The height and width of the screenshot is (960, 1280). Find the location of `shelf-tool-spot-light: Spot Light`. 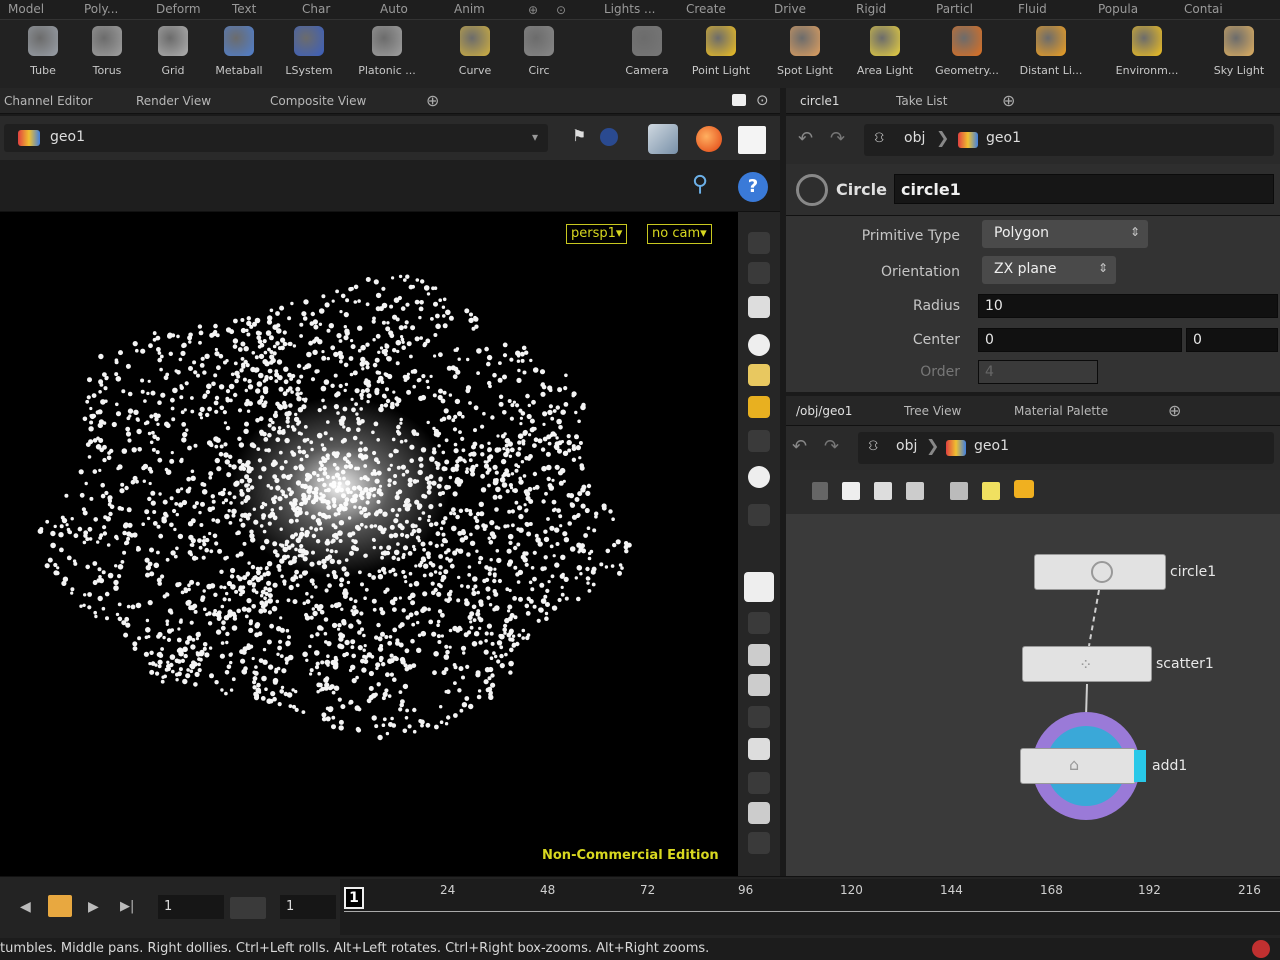

shelf-tool-spot-light: Spot Light is located at coordinates (805, 55).